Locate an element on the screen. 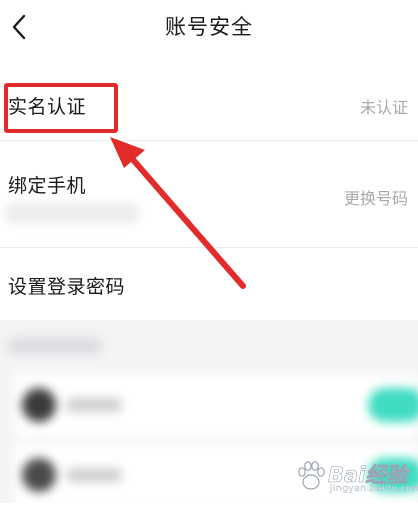 The height and width of the screenshot is (508, 418). watermark-url: jingyan.baidu.com is located at coordinates (374, 489).